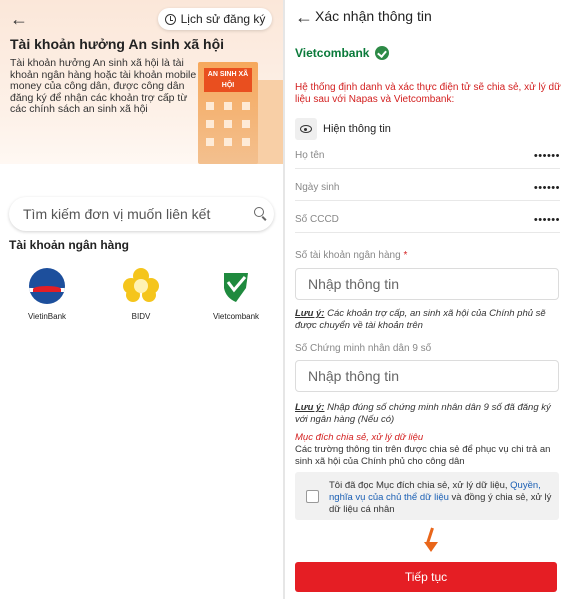  Describe the element at coordinates (431, 539) in the screenshot. I see `pointer-arrow-icon` at that location.